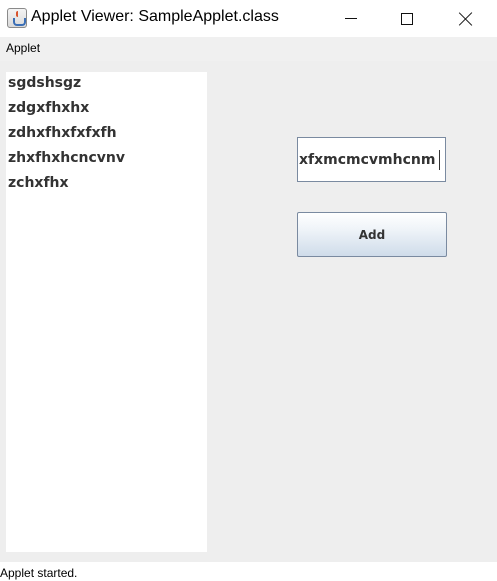 The image size is (497, 581). I want to click on text-caret, so click(440, 159).